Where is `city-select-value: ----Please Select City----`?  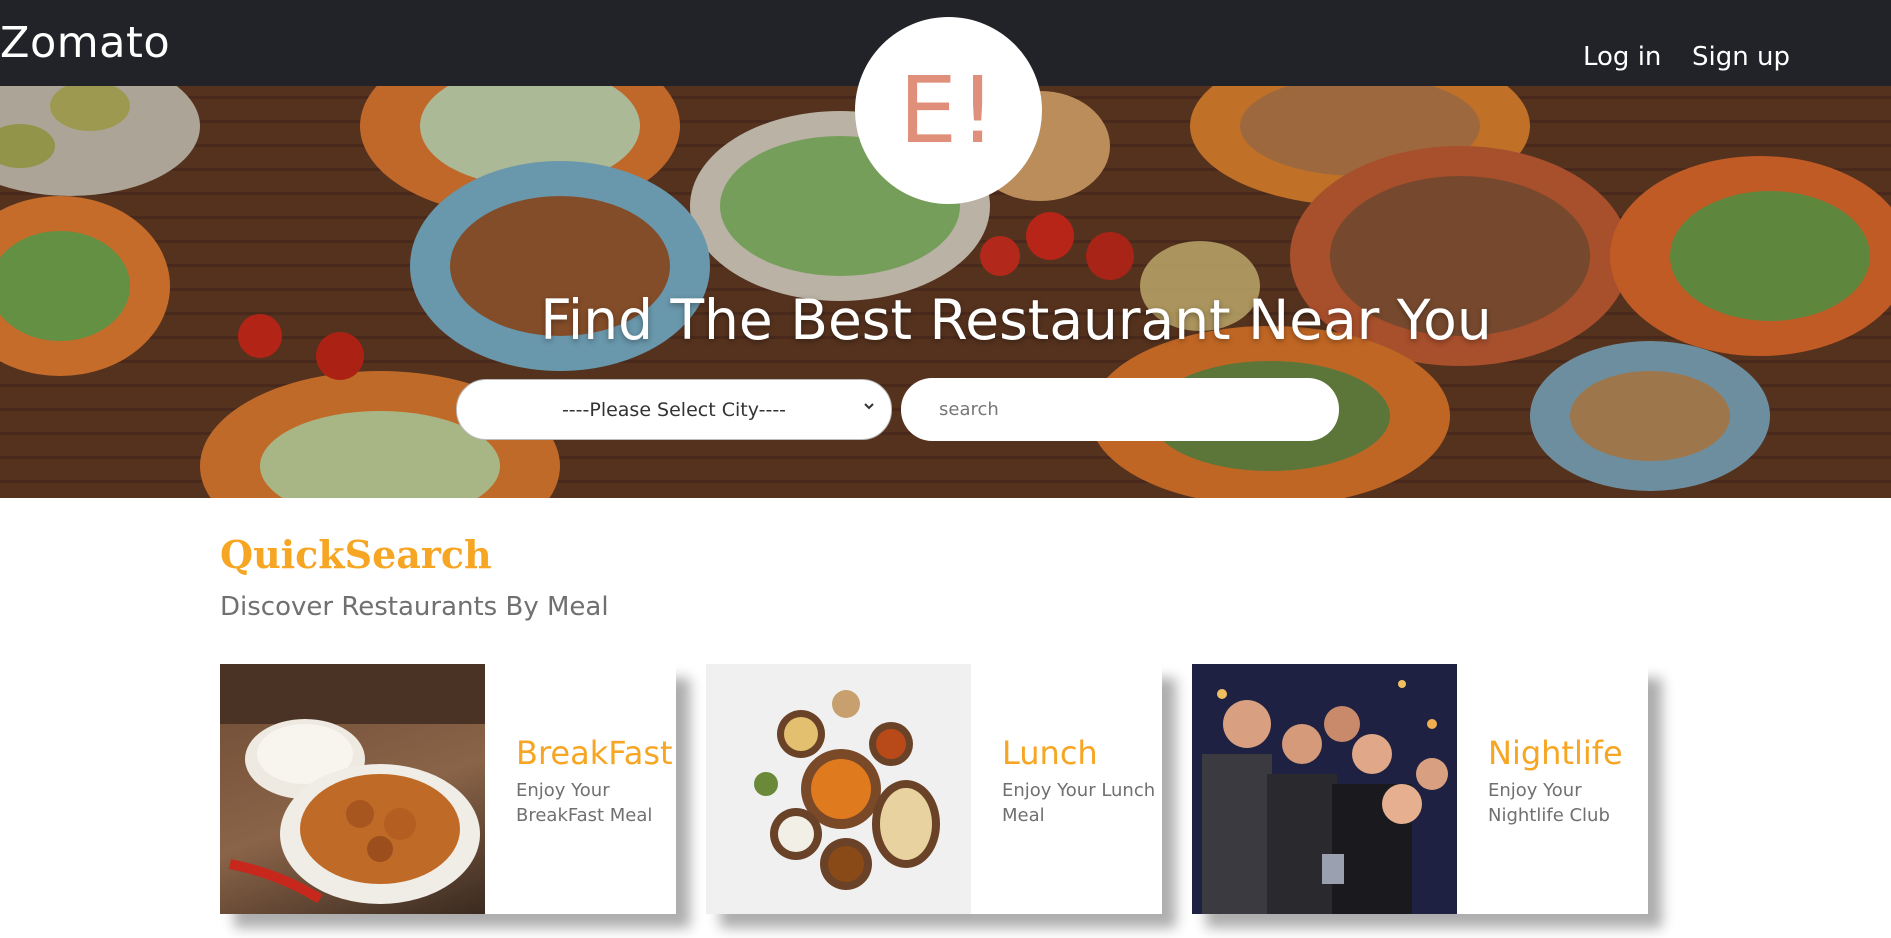
city-select-value: ----Please Select City---- is located at coordinates (674, 409).